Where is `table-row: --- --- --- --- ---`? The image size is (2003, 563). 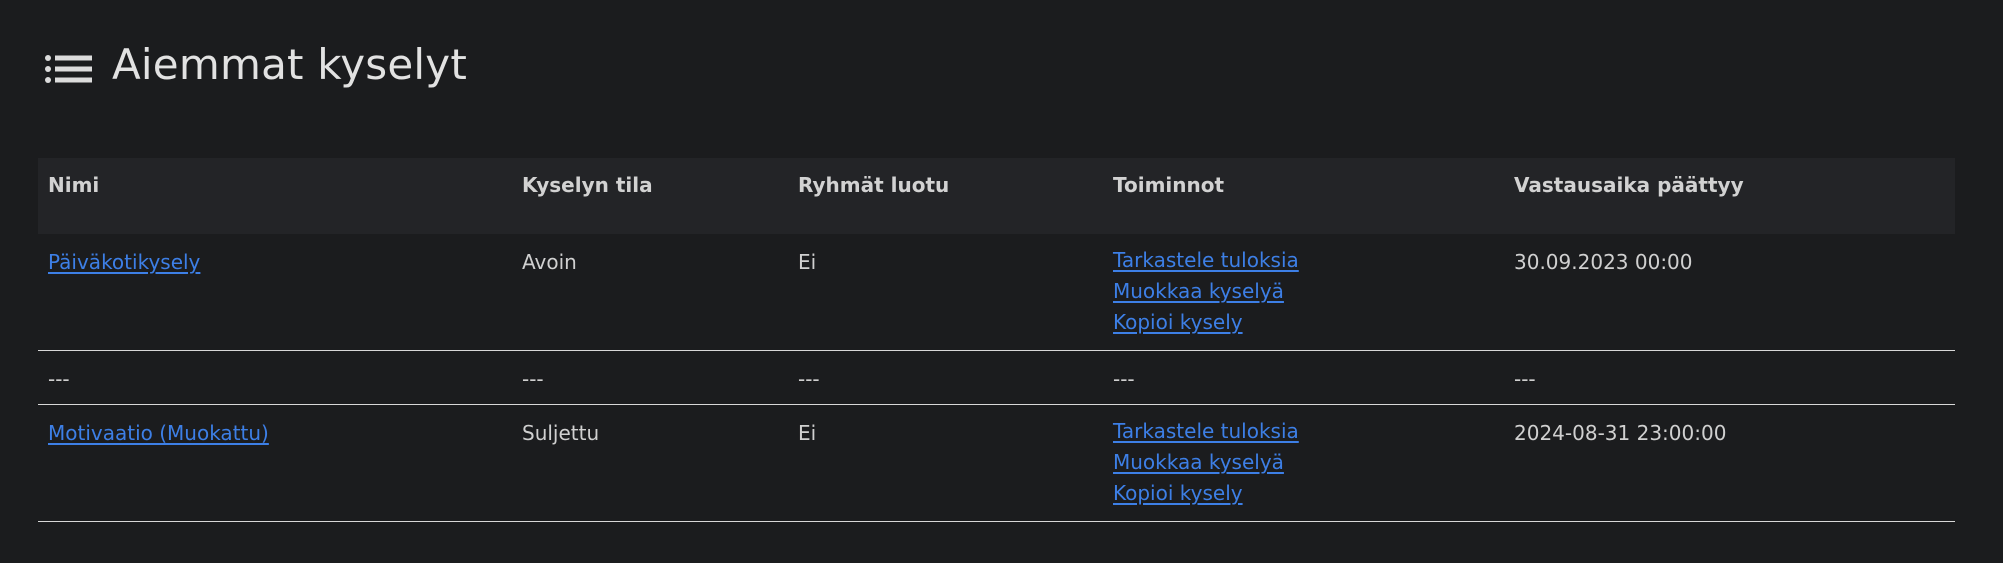
table-row: --- --- --- --- --- is located at coordinates (996, 378).